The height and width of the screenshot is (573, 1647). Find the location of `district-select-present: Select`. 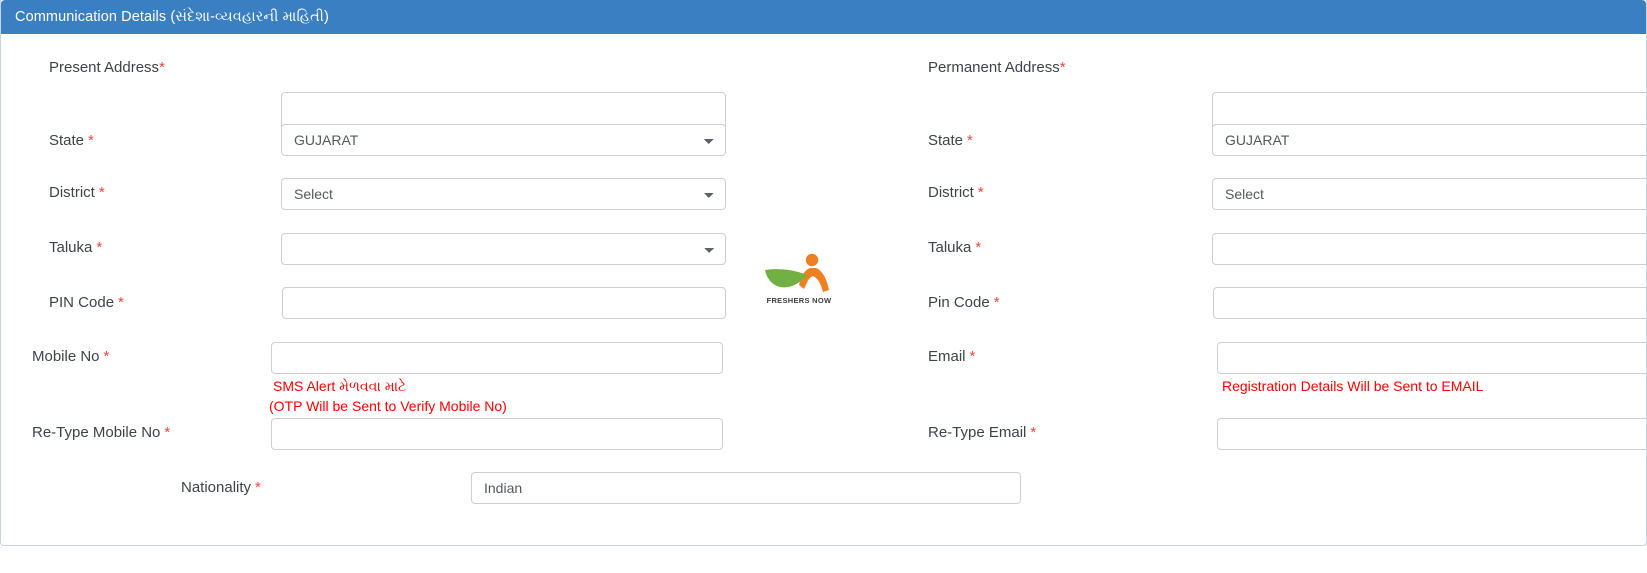

district-select-present: Select is located at coordinates (503, 194).